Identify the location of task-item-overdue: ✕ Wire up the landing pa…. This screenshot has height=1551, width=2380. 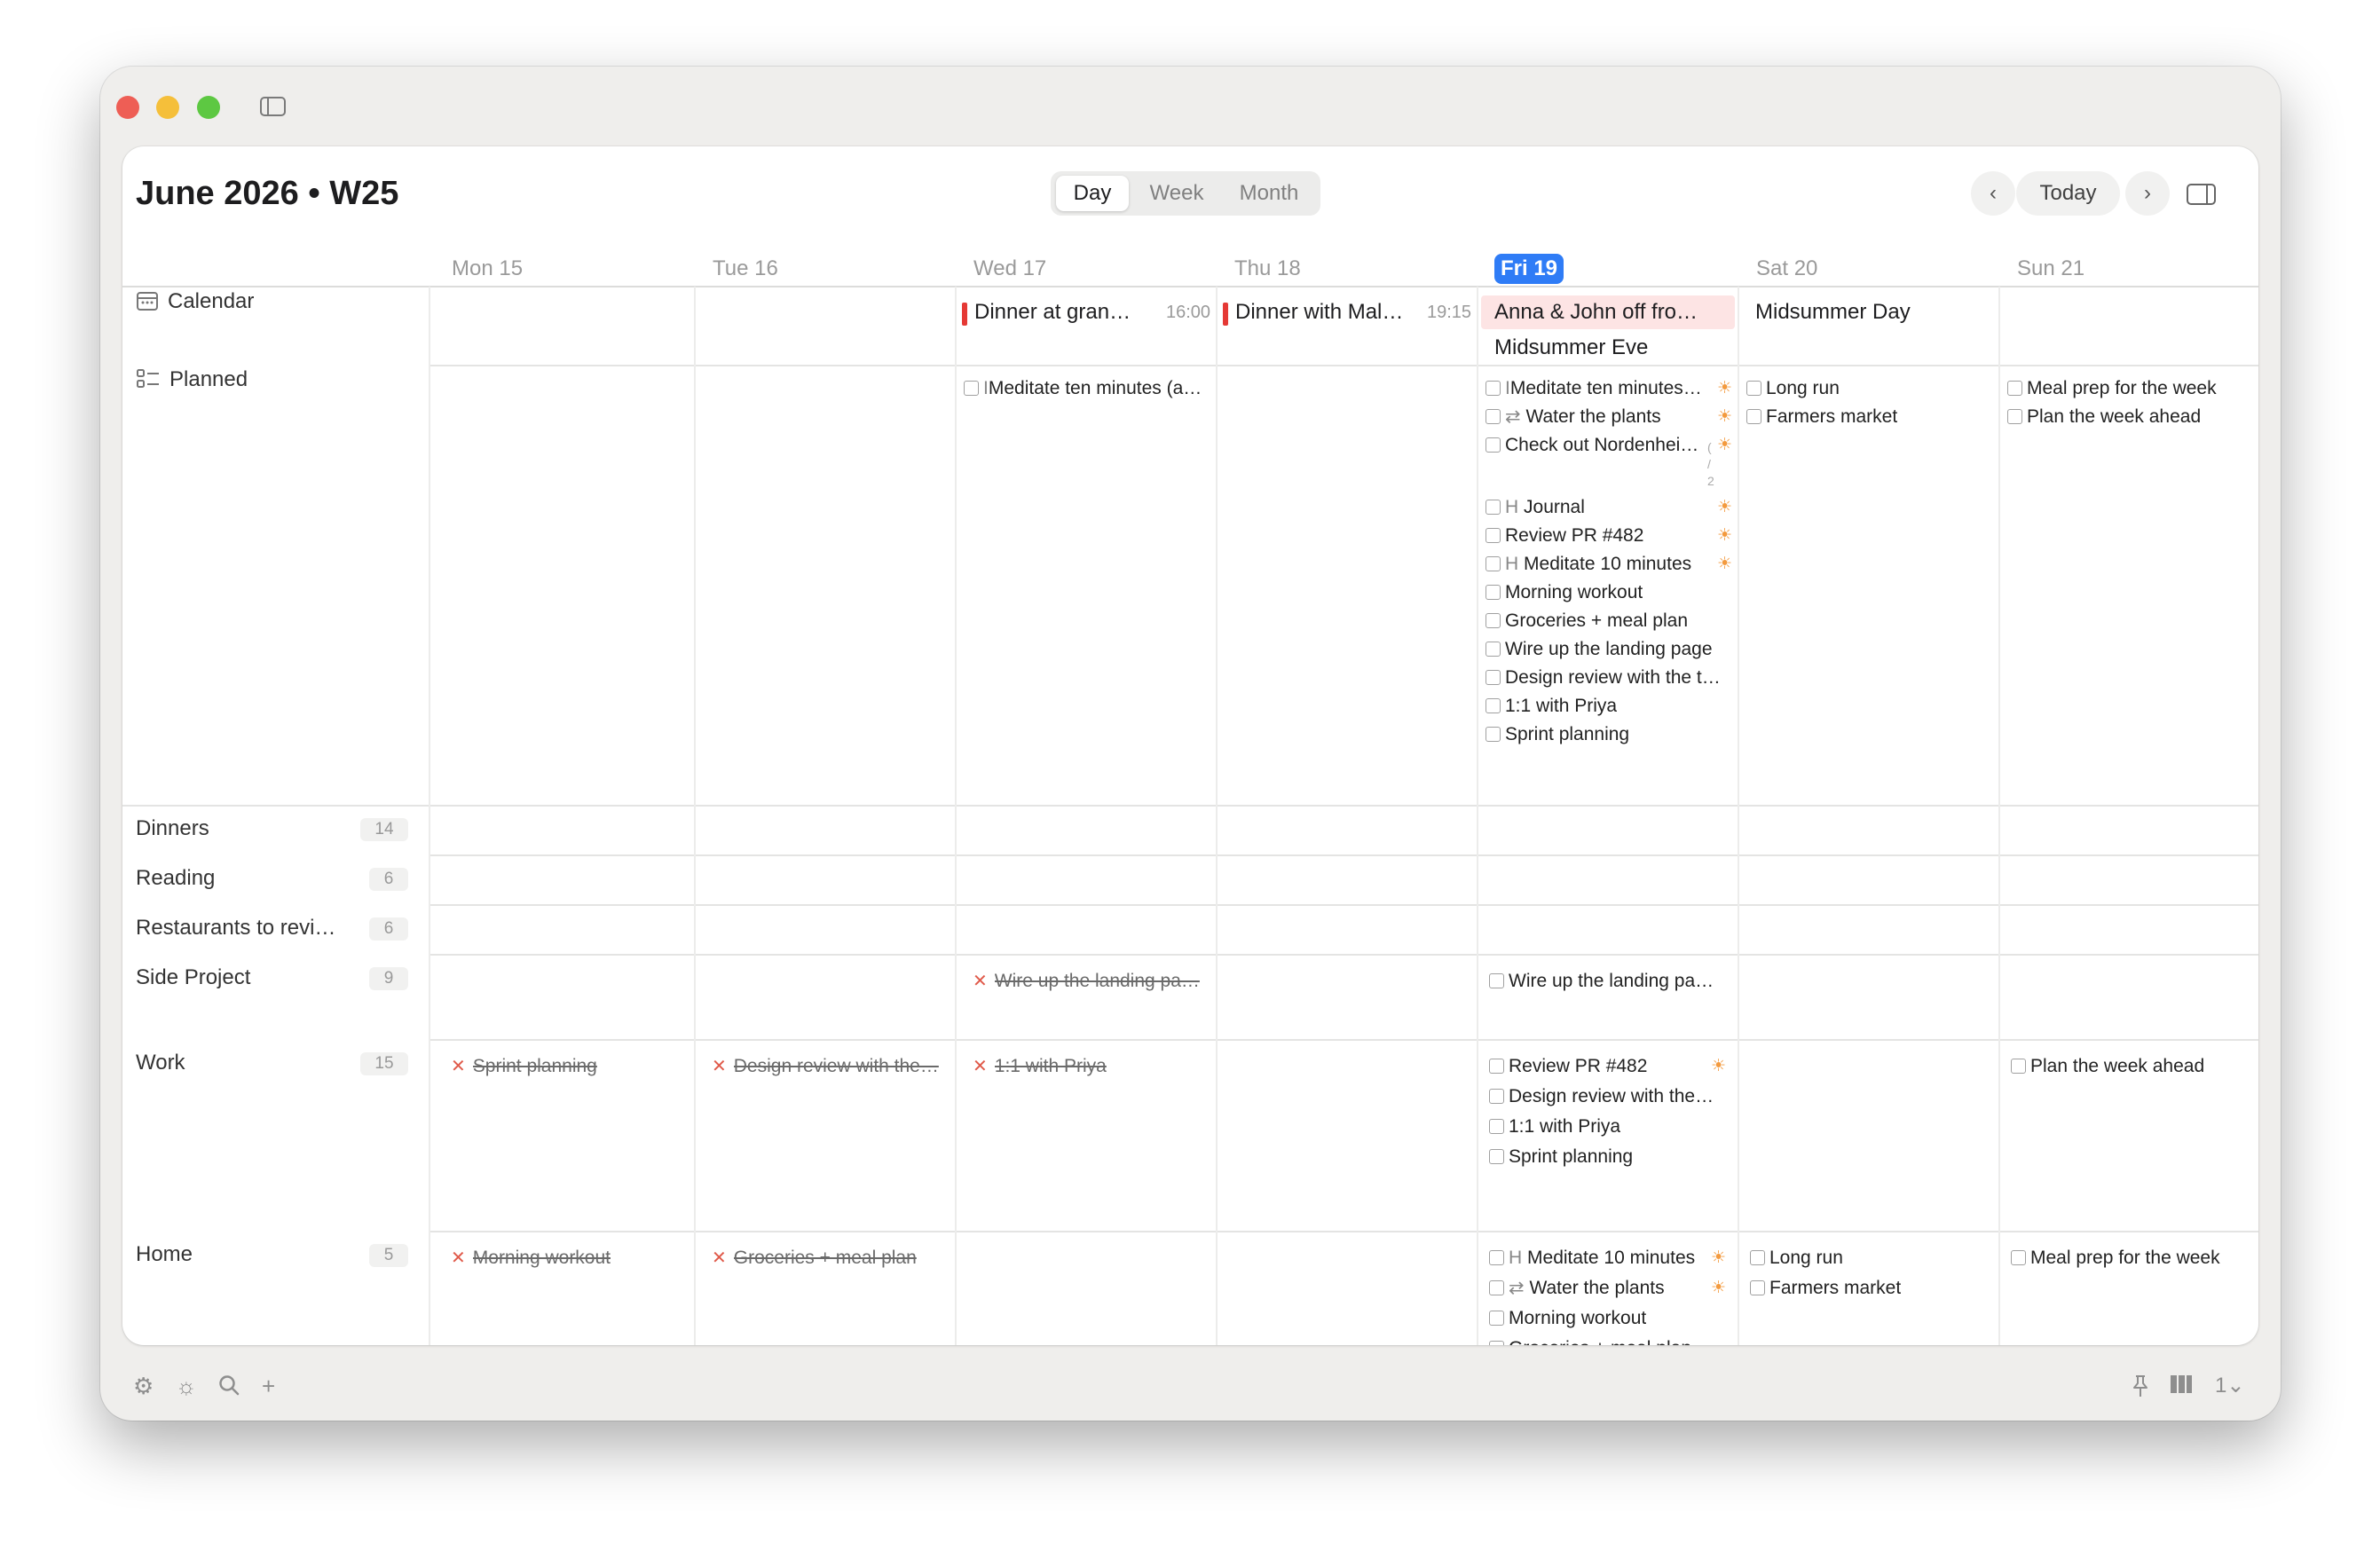
(1086, 981).